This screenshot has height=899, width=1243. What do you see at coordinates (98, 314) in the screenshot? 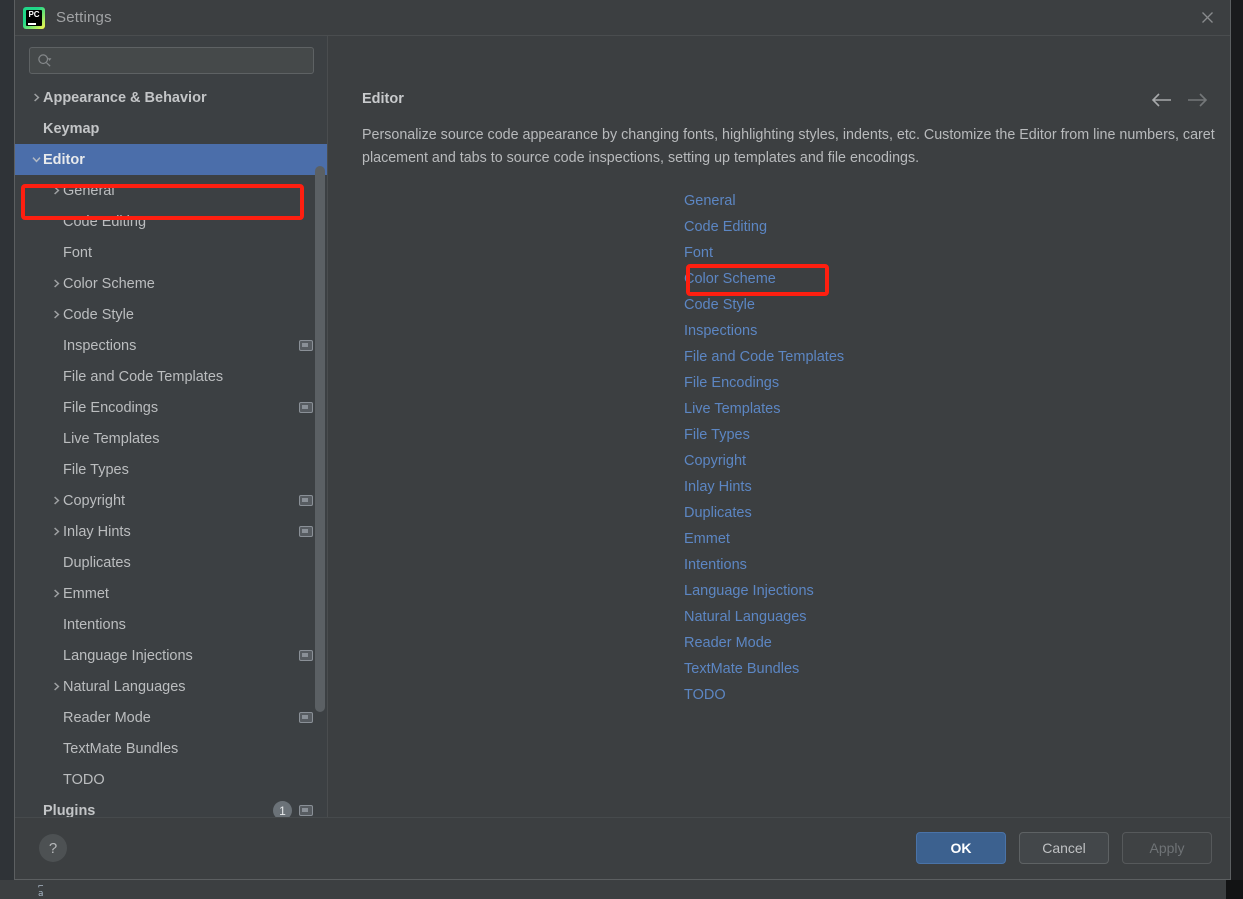
I see `sidebar-item-label: Code Style` at bounding box center [98, 314].